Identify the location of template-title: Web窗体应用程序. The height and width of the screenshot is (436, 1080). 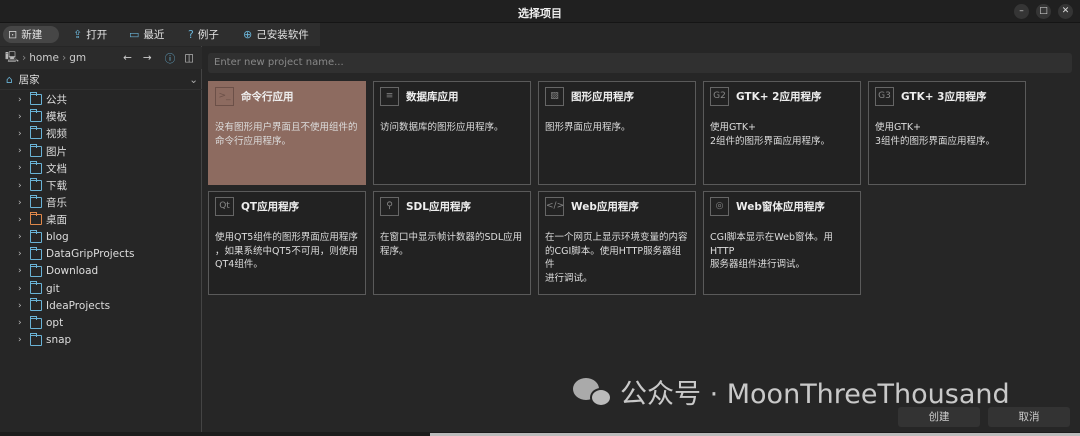
(780, 207).